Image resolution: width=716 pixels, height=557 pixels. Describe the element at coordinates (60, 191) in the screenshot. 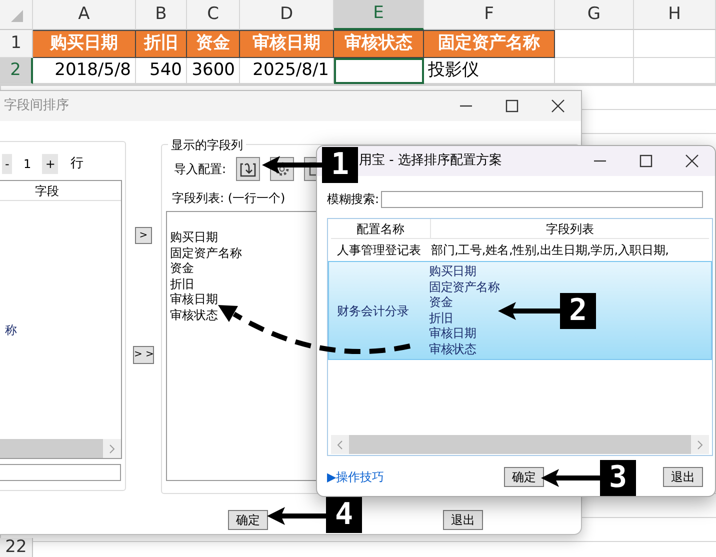

I see `column-header: 字段` at that location.